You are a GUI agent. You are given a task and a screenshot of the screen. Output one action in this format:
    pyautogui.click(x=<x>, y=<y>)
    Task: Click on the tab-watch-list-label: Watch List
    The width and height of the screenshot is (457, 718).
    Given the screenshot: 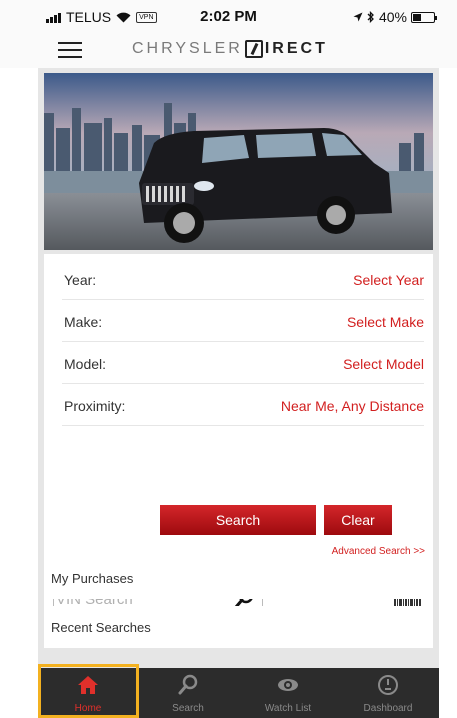 What is the action you would take?
    pyautogui.click(x=288, y=708)
    